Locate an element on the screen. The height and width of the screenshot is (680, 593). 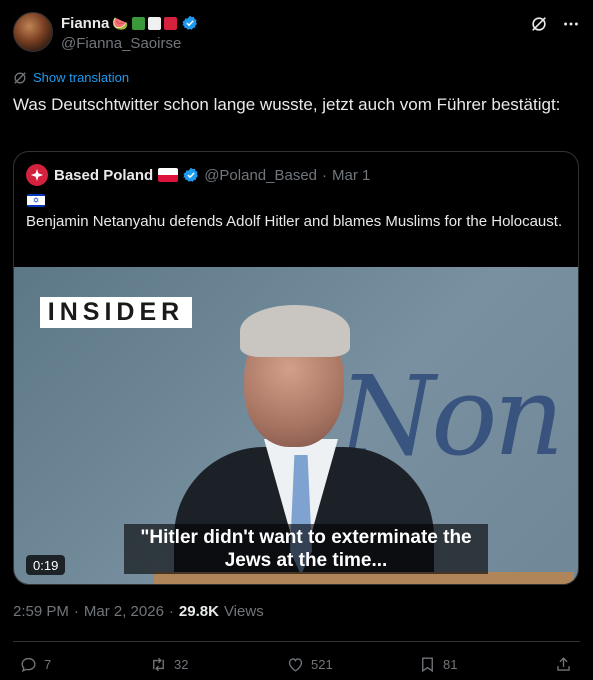
more-options-icon is located at coordinates (571, 24).